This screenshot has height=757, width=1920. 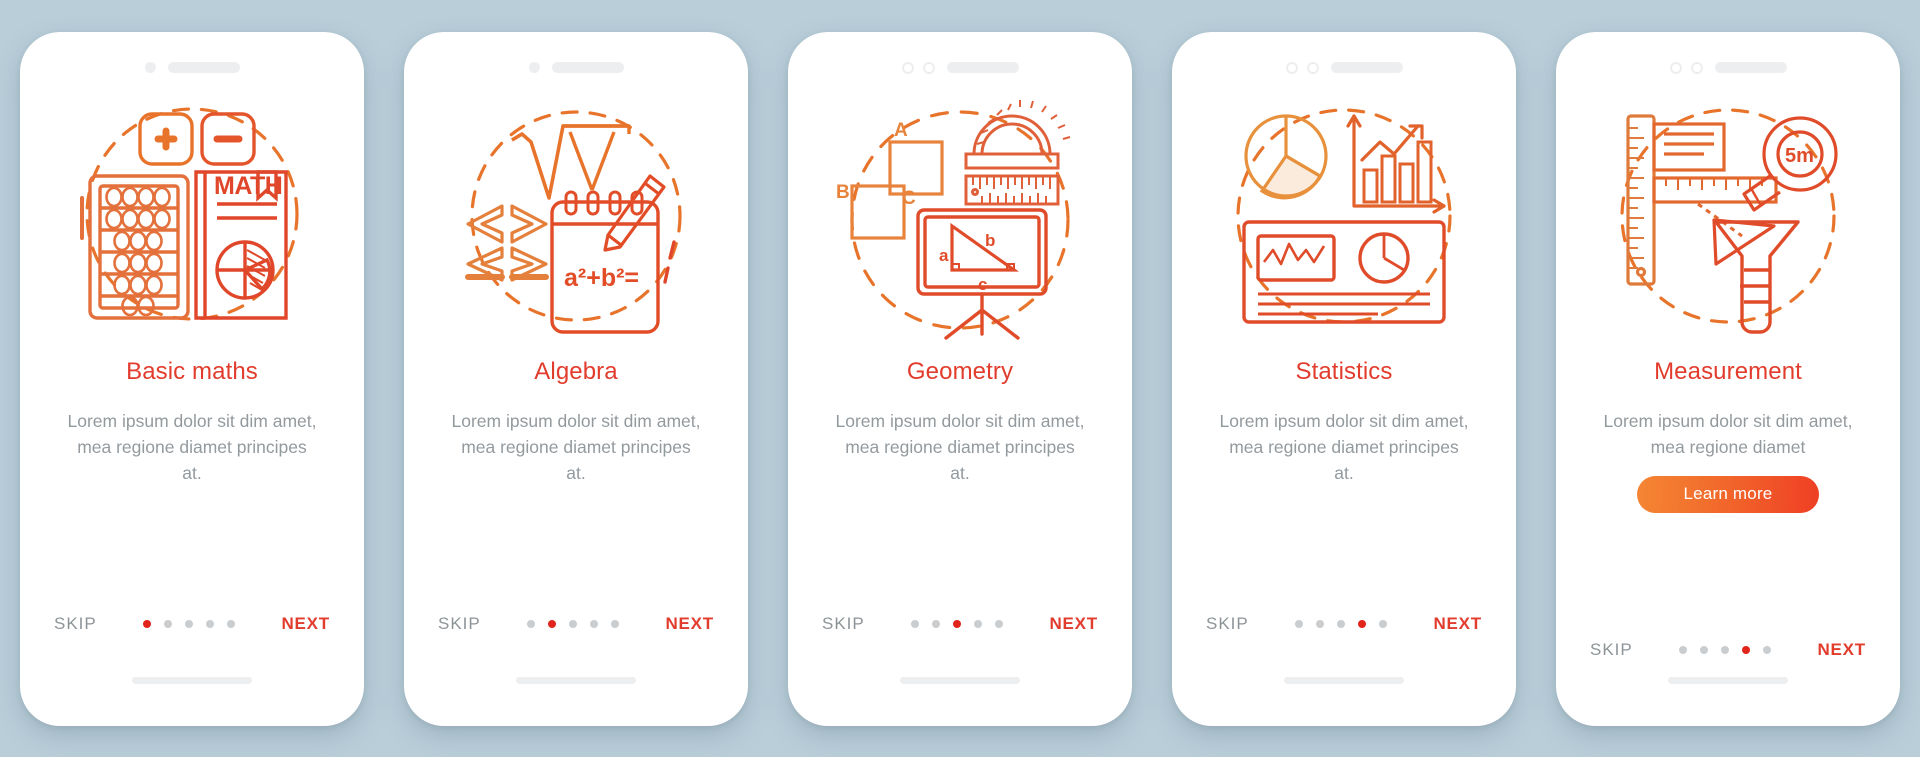 What do you see at coordinates (909, 198) in the screenshot?
I see `svg-text: C` at bounding box center [909, 198].